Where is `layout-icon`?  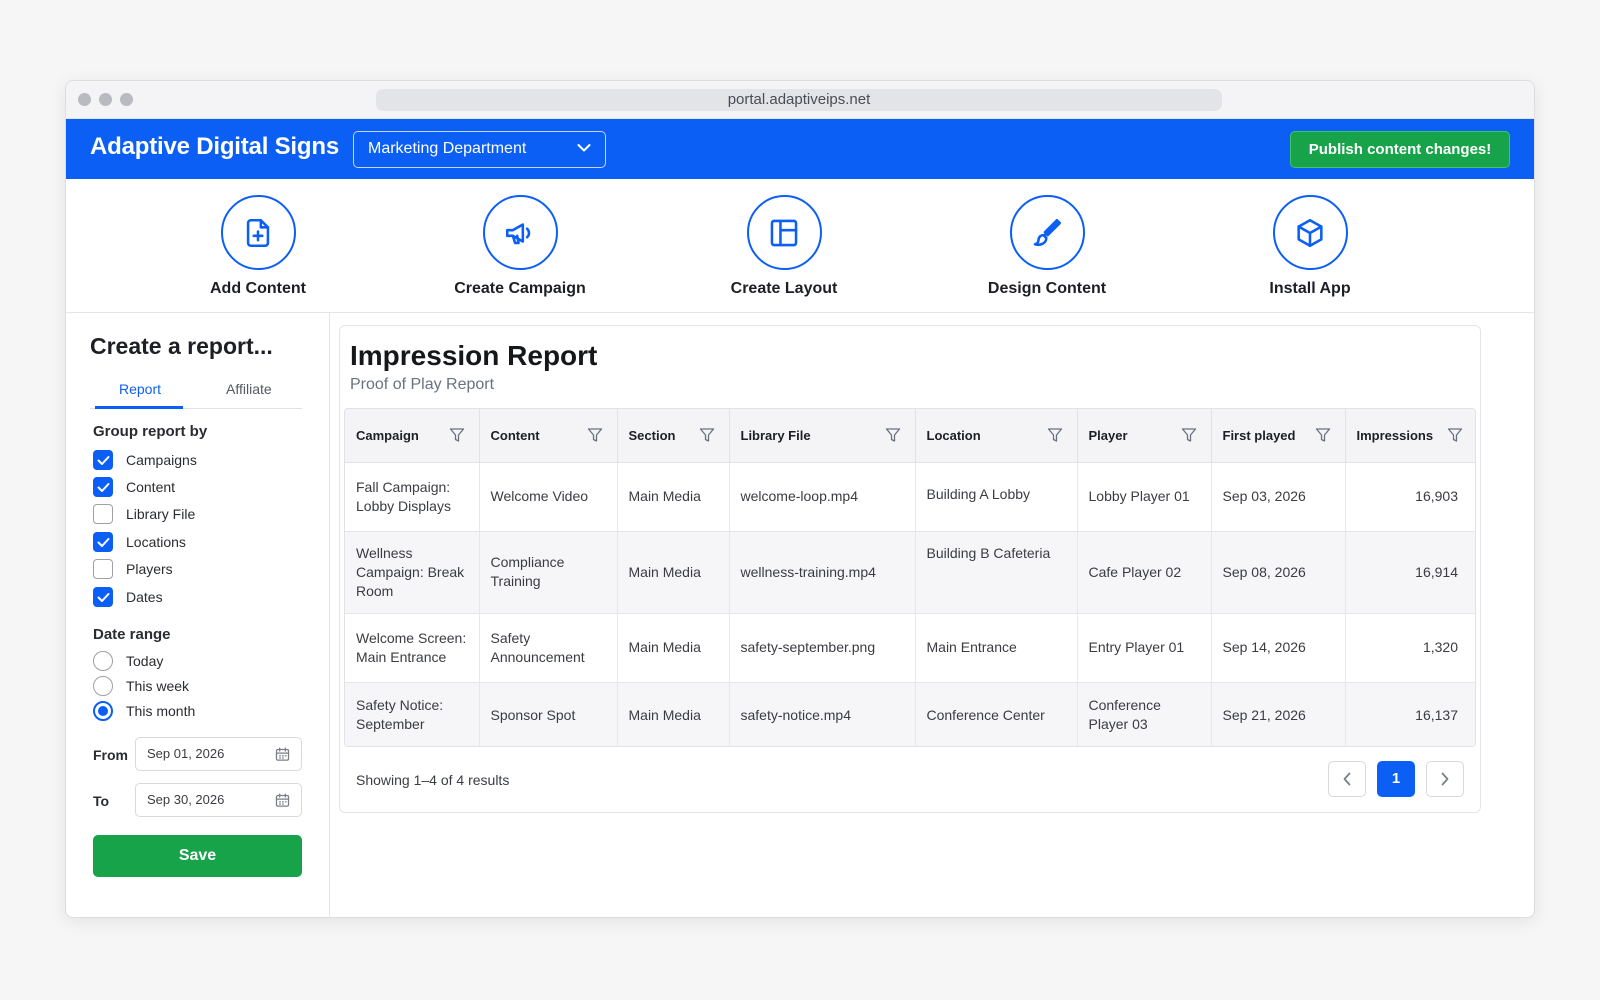
layout-icon is located at coordinates (784, 232).